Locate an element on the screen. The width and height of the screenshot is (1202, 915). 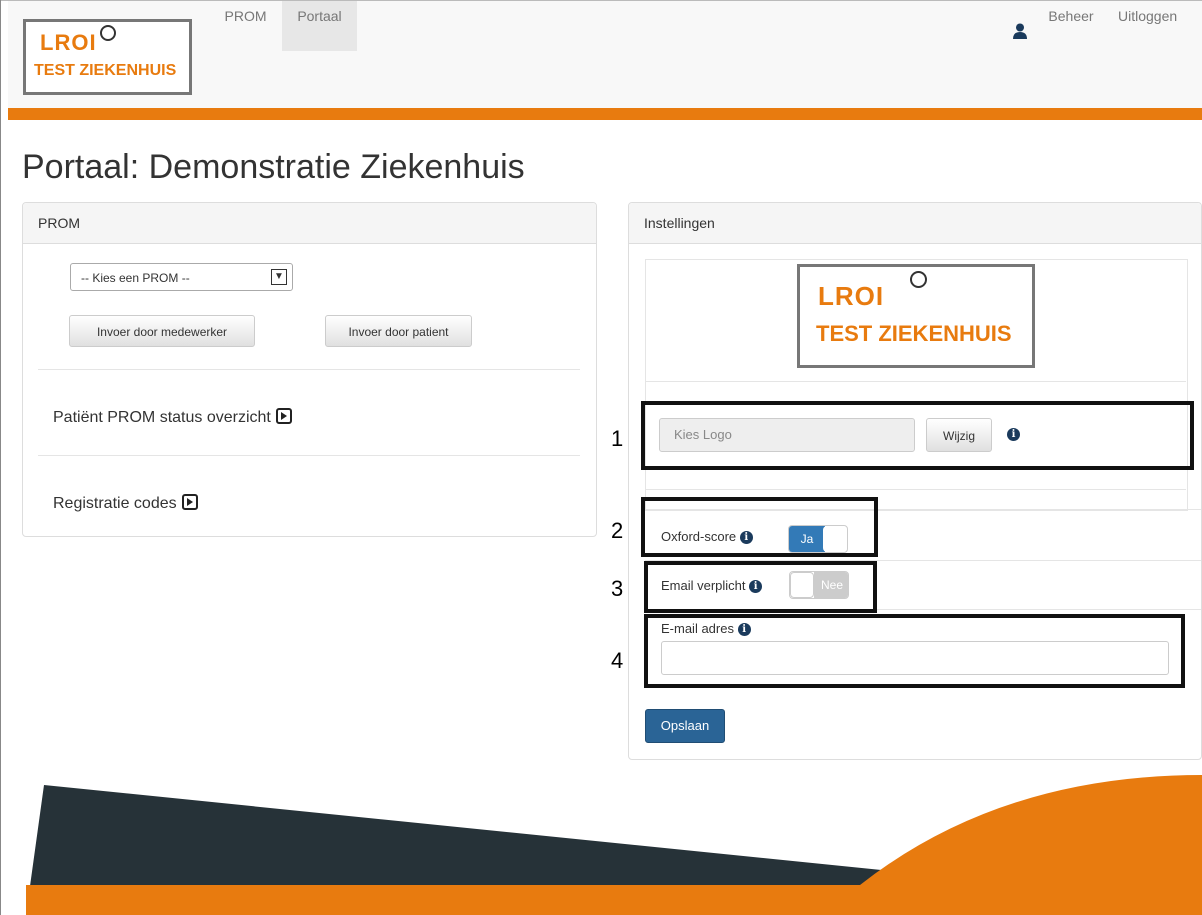
opslaan-button: Opslaan is located at coordinates (685, 726).